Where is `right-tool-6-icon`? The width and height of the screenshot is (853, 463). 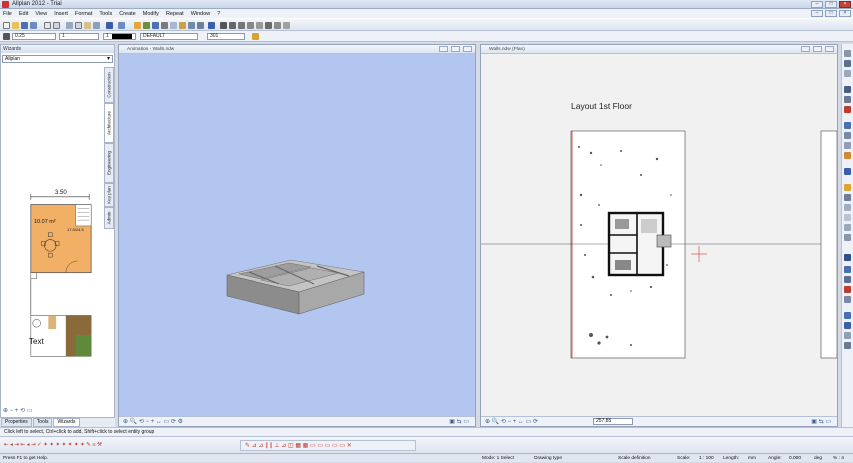 right-tool-6-icon is located at coordinates (847, 109).